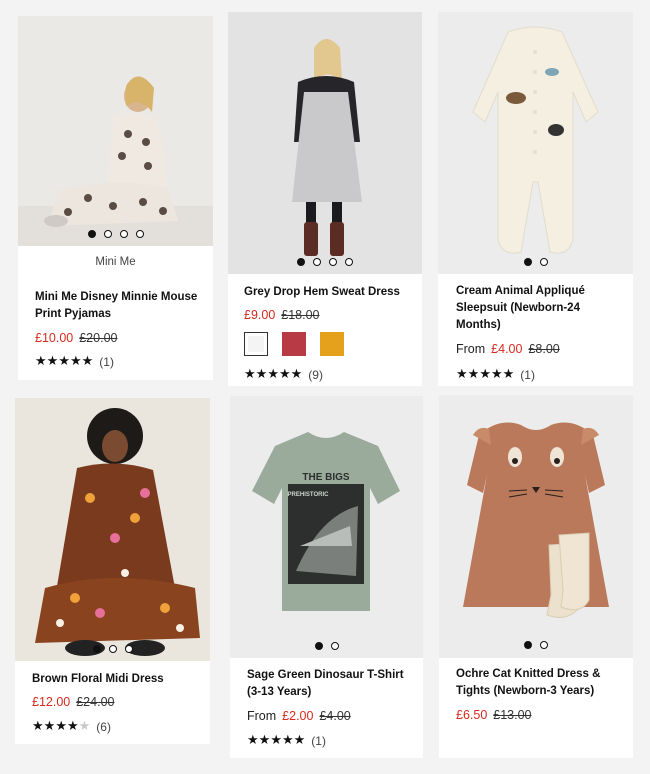 The width and height of the screenshot is (650, 774). I want to click on product-title: Sage Green Dinosaur T-Shirt (3-13 Years), so click(325, 684).